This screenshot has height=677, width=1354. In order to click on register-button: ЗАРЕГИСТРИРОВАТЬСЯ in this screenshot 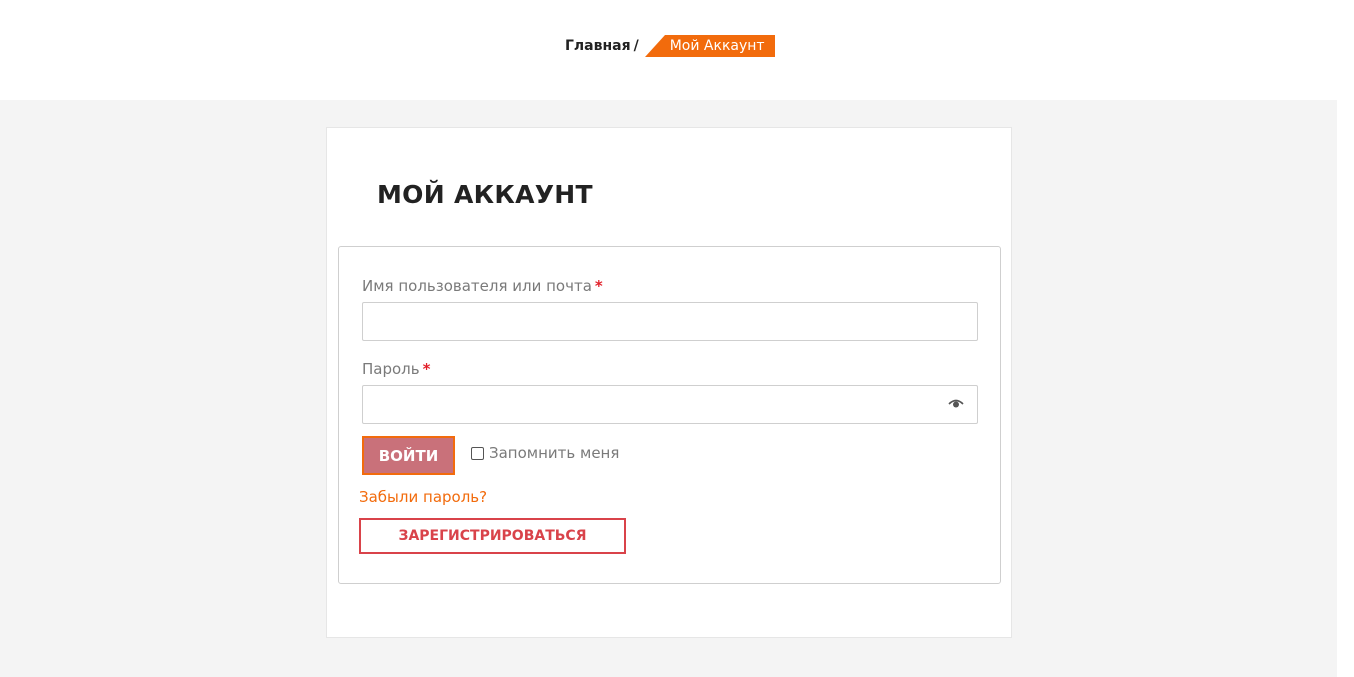, I will do `click(492, 536)`.